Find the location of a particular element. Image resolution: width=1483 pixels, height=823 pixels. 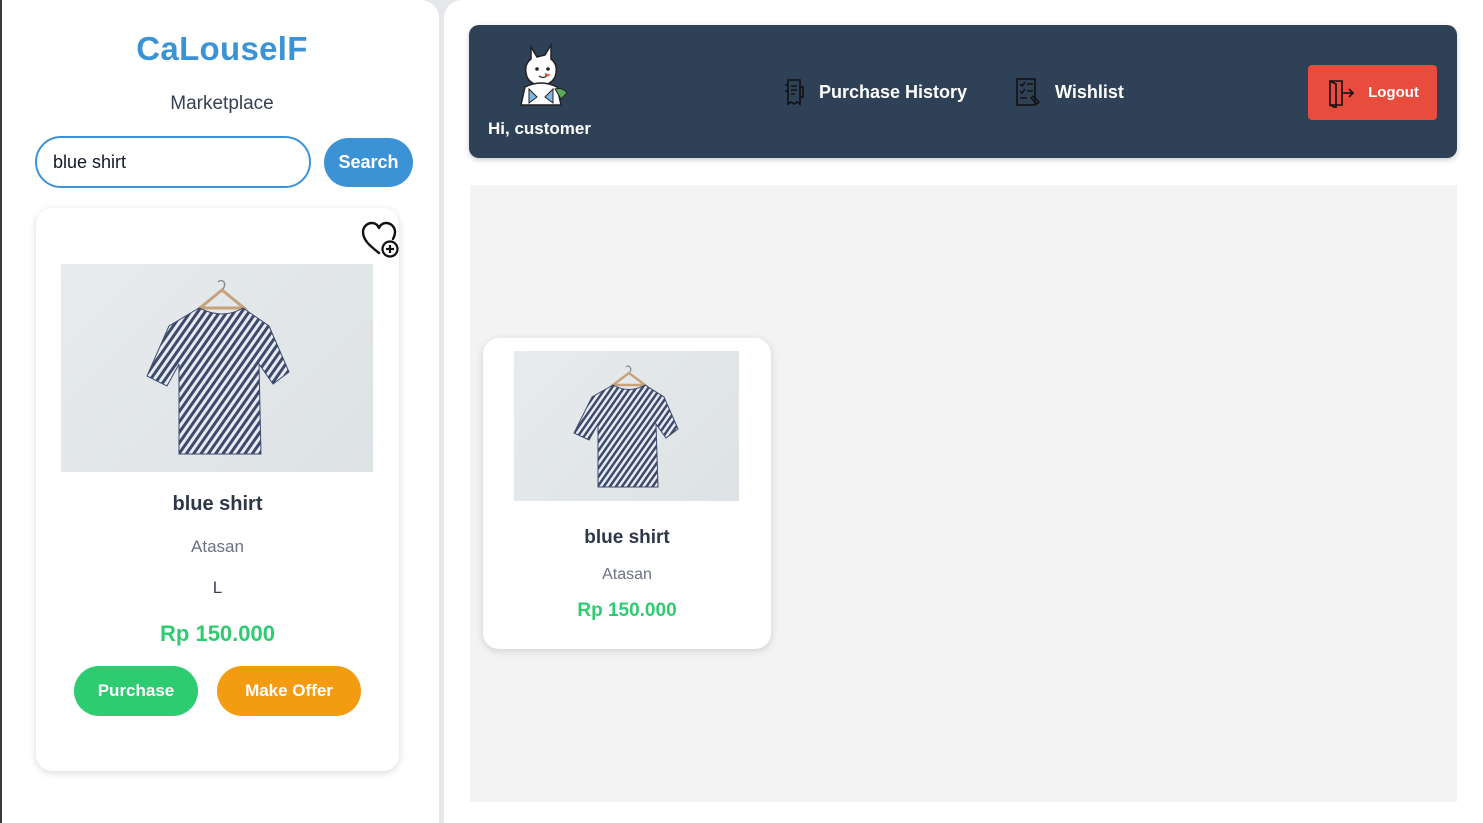

product-card-price: Rp 150.000 is located at coordinates (627, 610).